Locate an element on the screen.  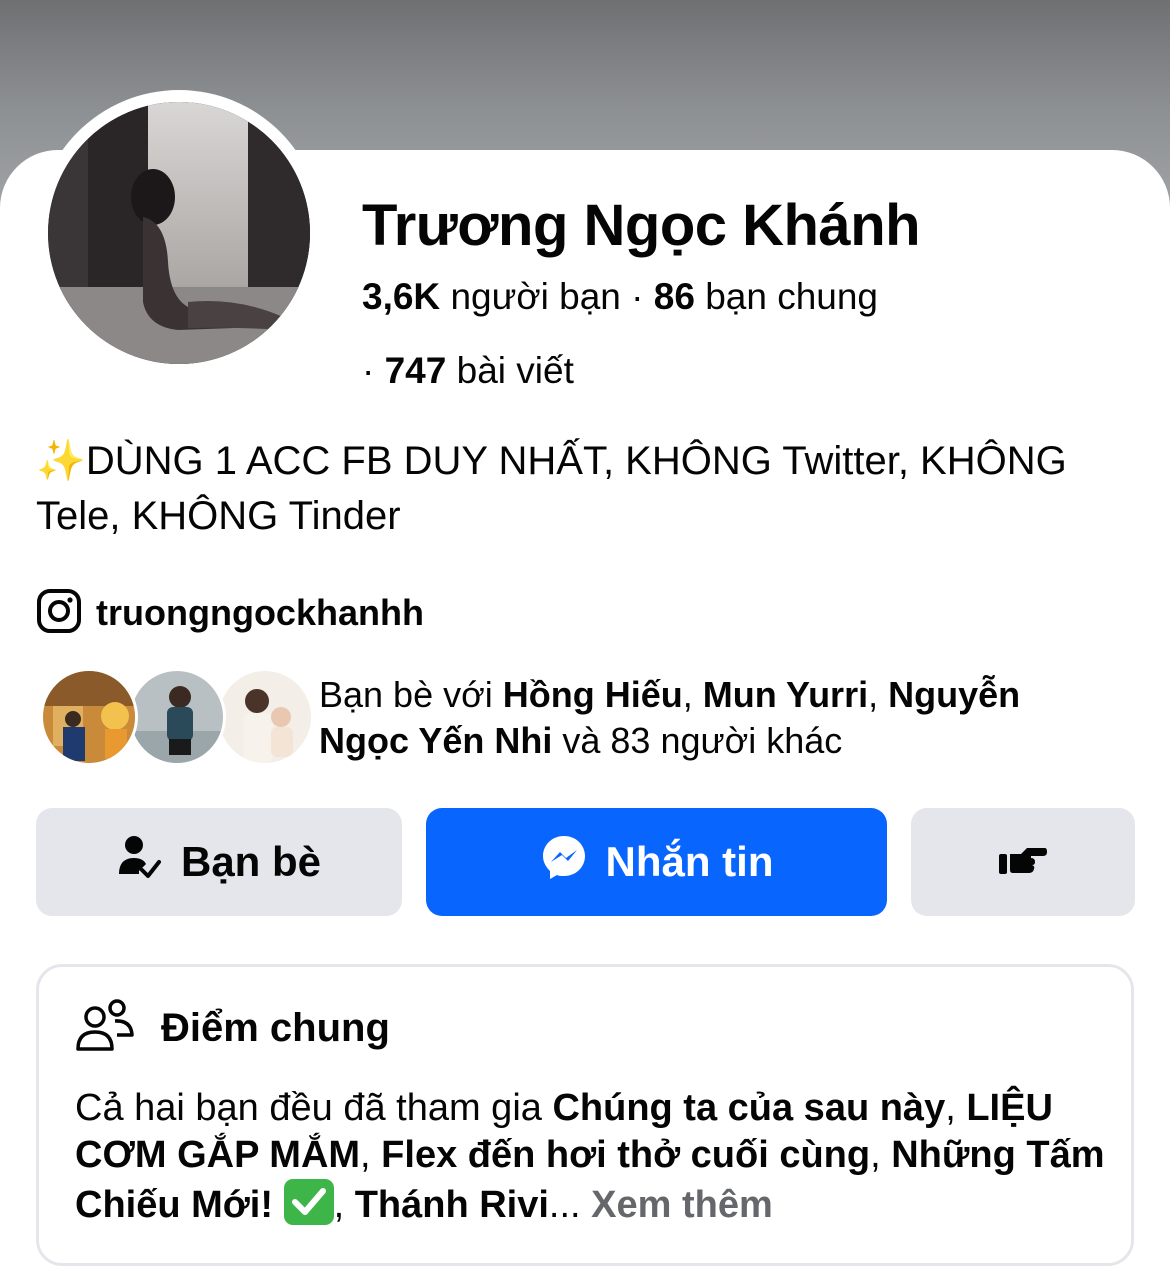
profile-avatar is located at coordinates (179, 233).